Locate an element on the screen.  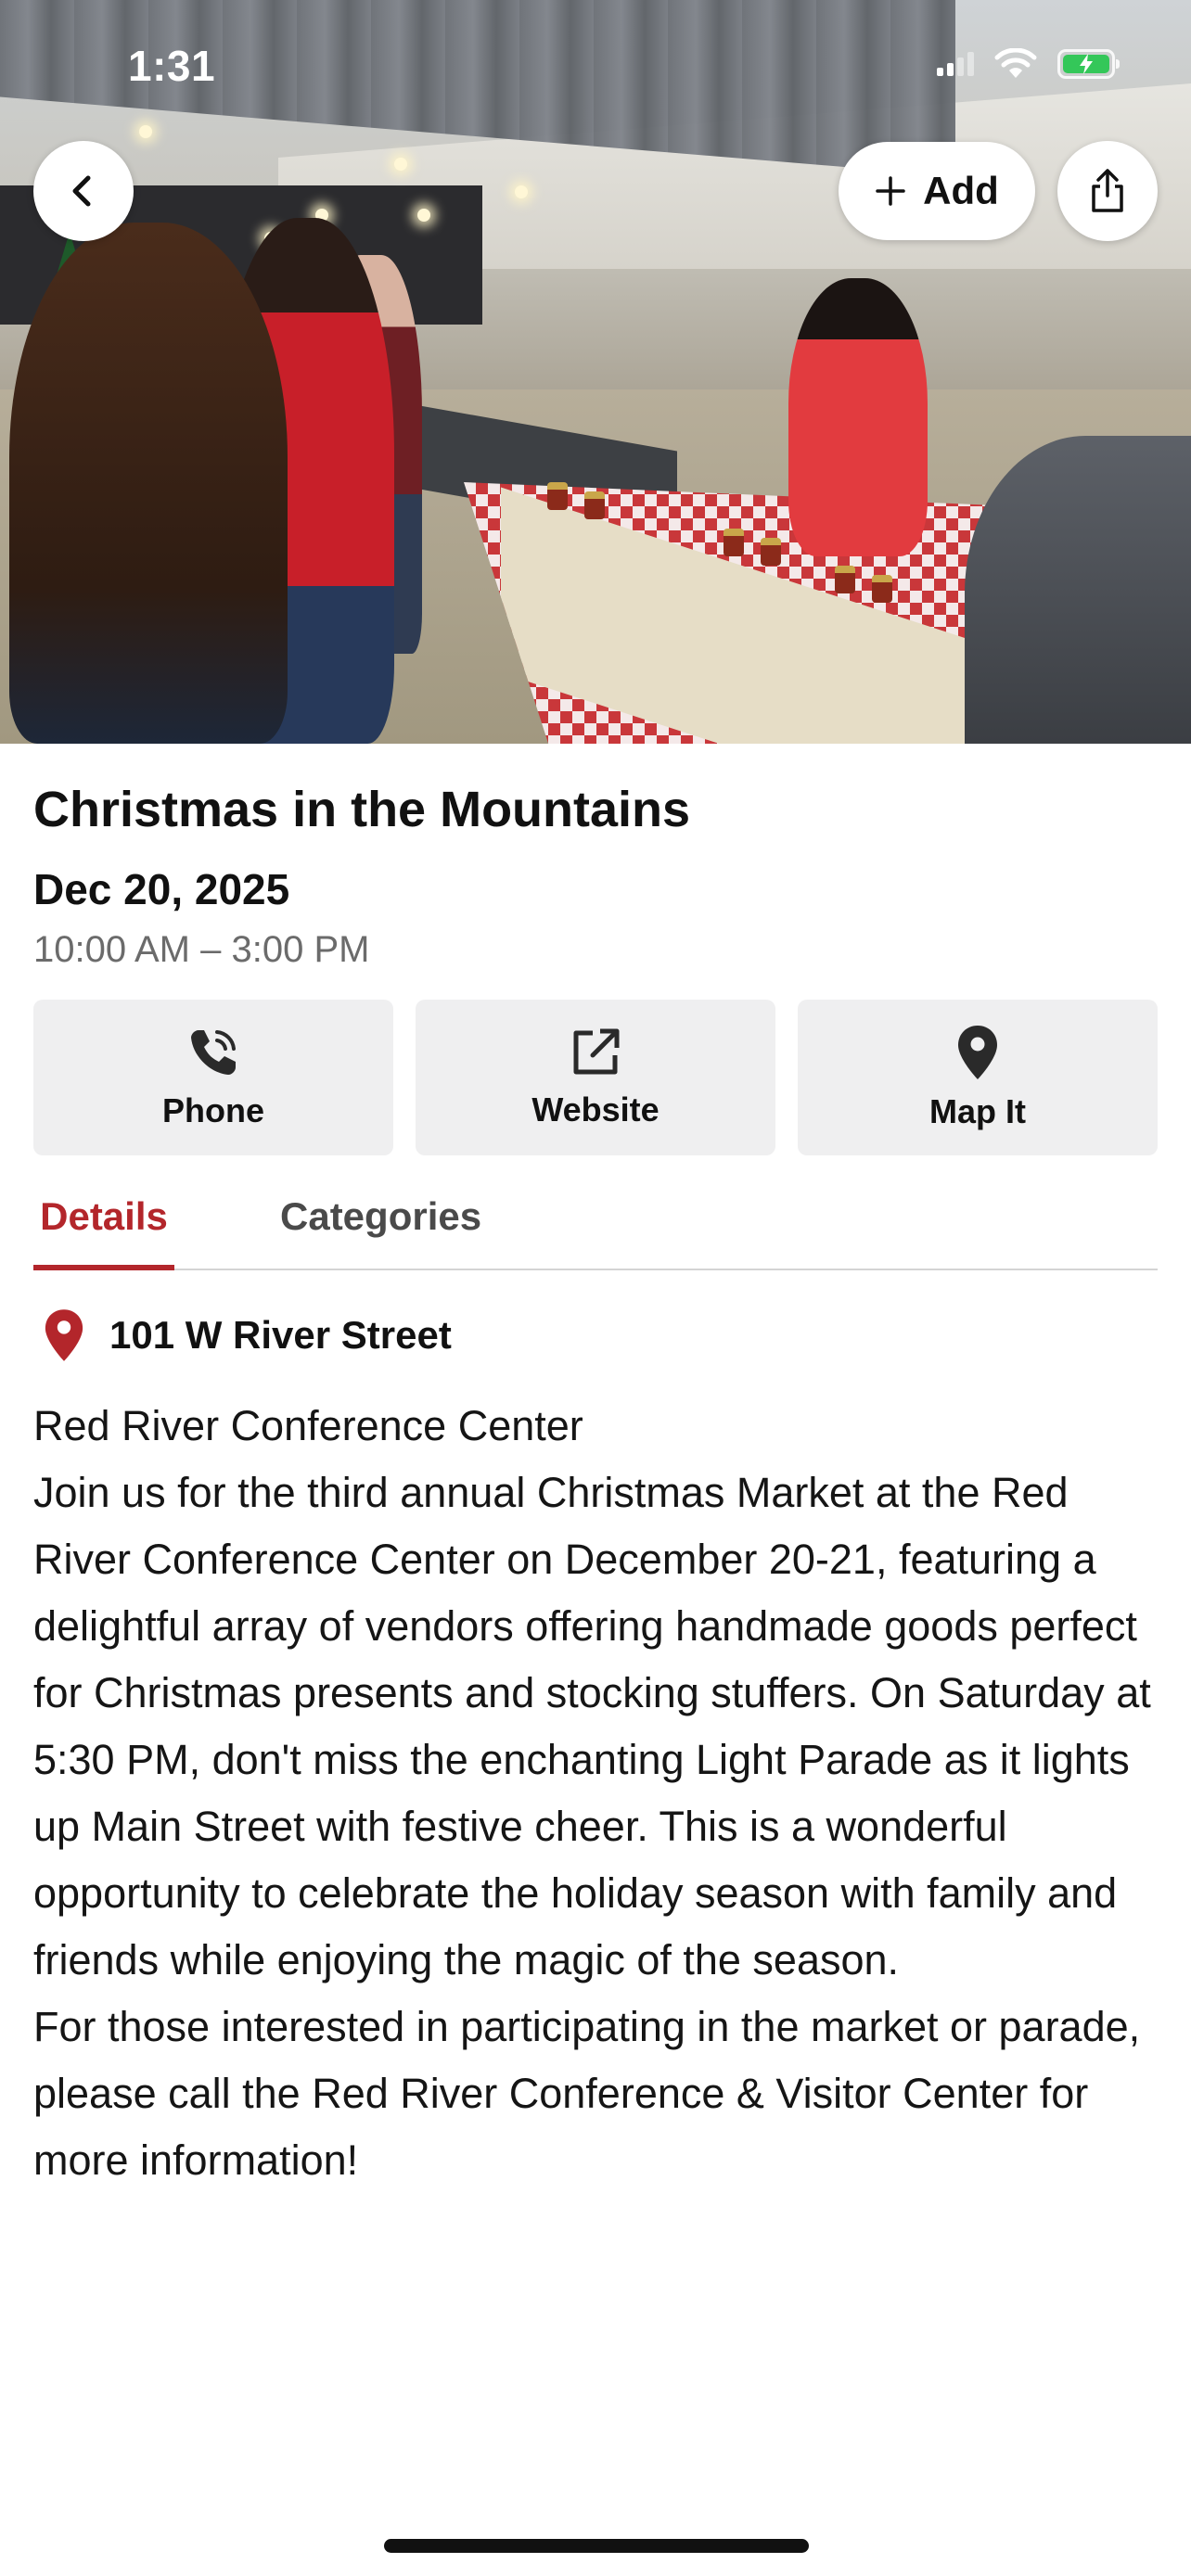
charging-bolt-icon is located at coordinates (1086, 64).